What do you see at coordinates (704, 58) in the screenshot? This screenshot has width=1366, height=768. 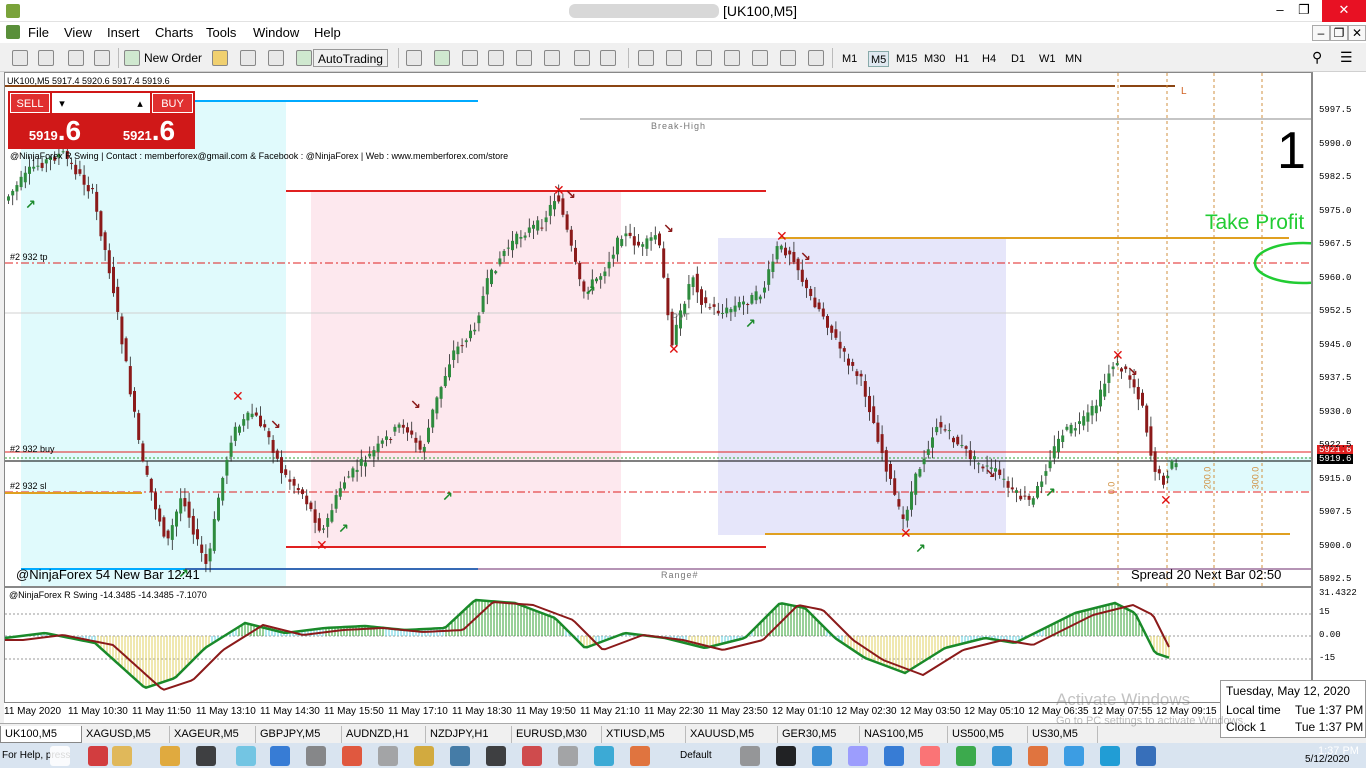 I see `horizontal-line-icon` at bounding box center [704, 58].